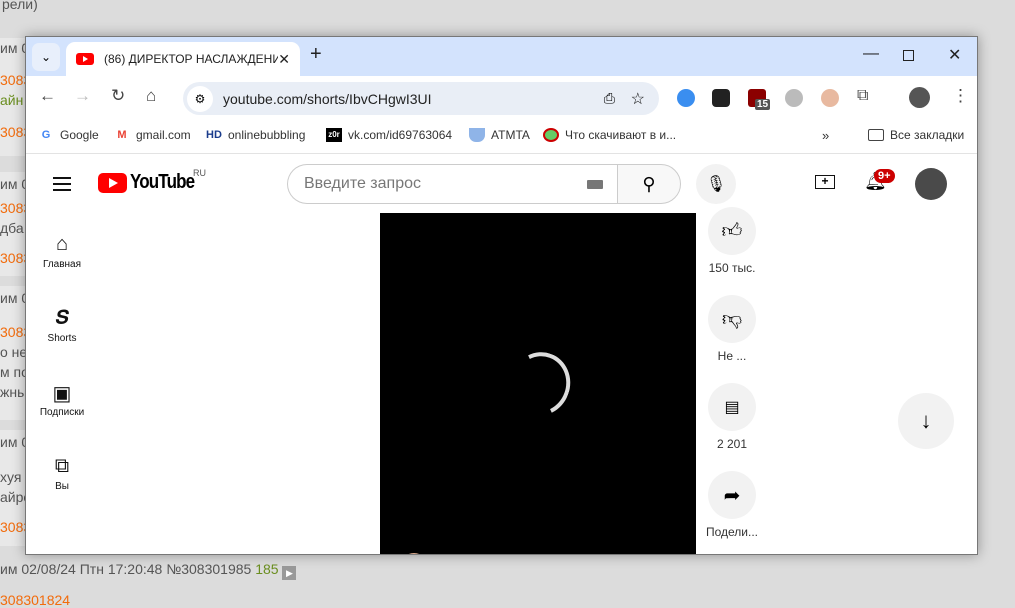 This screenshot has width=1015, height=608. I want to click on tab-search-button: ⌄, so click(46, 57).